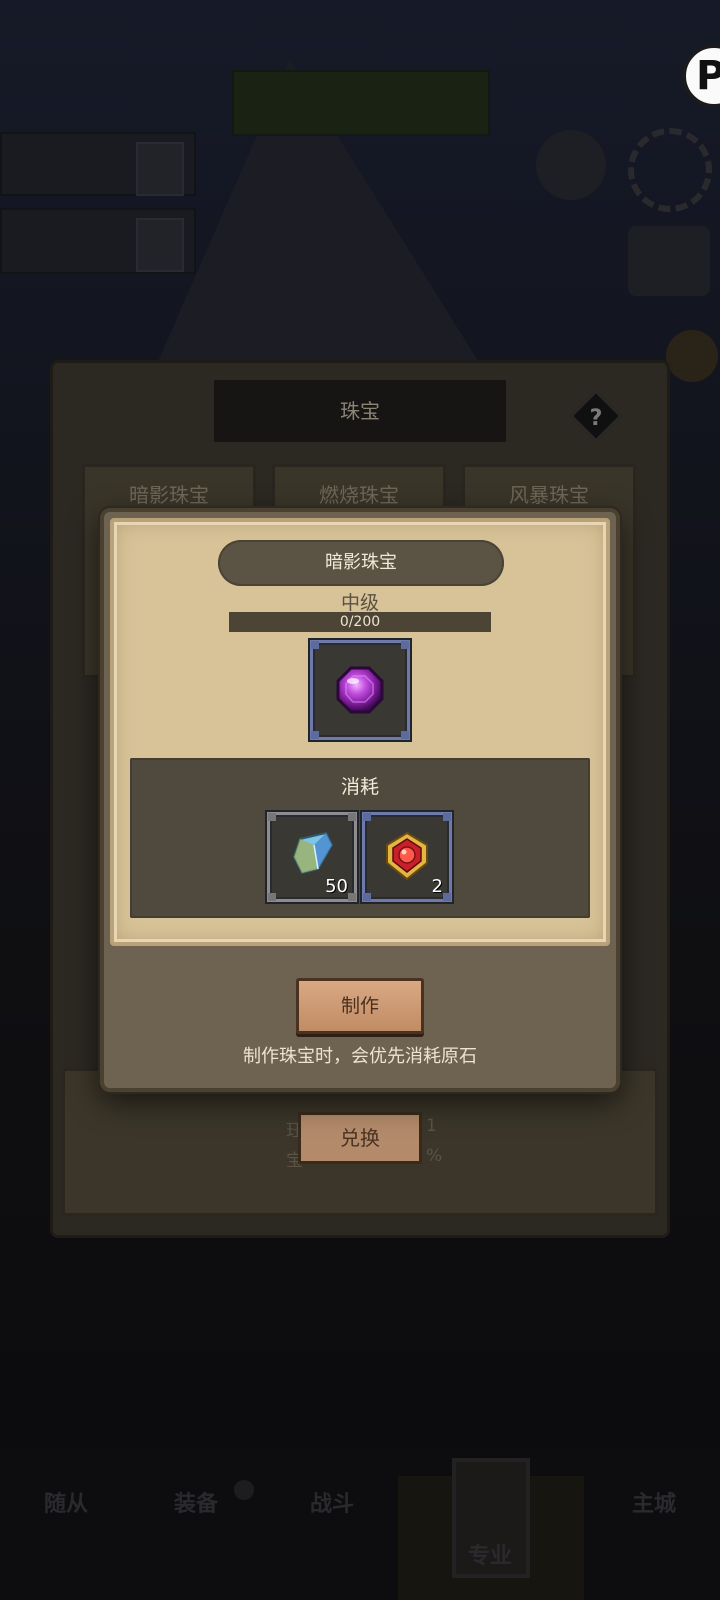  Describe the element at coordinates (360, 411) in the screenshot. I see `jewelry-panel-title: 珠宝` at that location.